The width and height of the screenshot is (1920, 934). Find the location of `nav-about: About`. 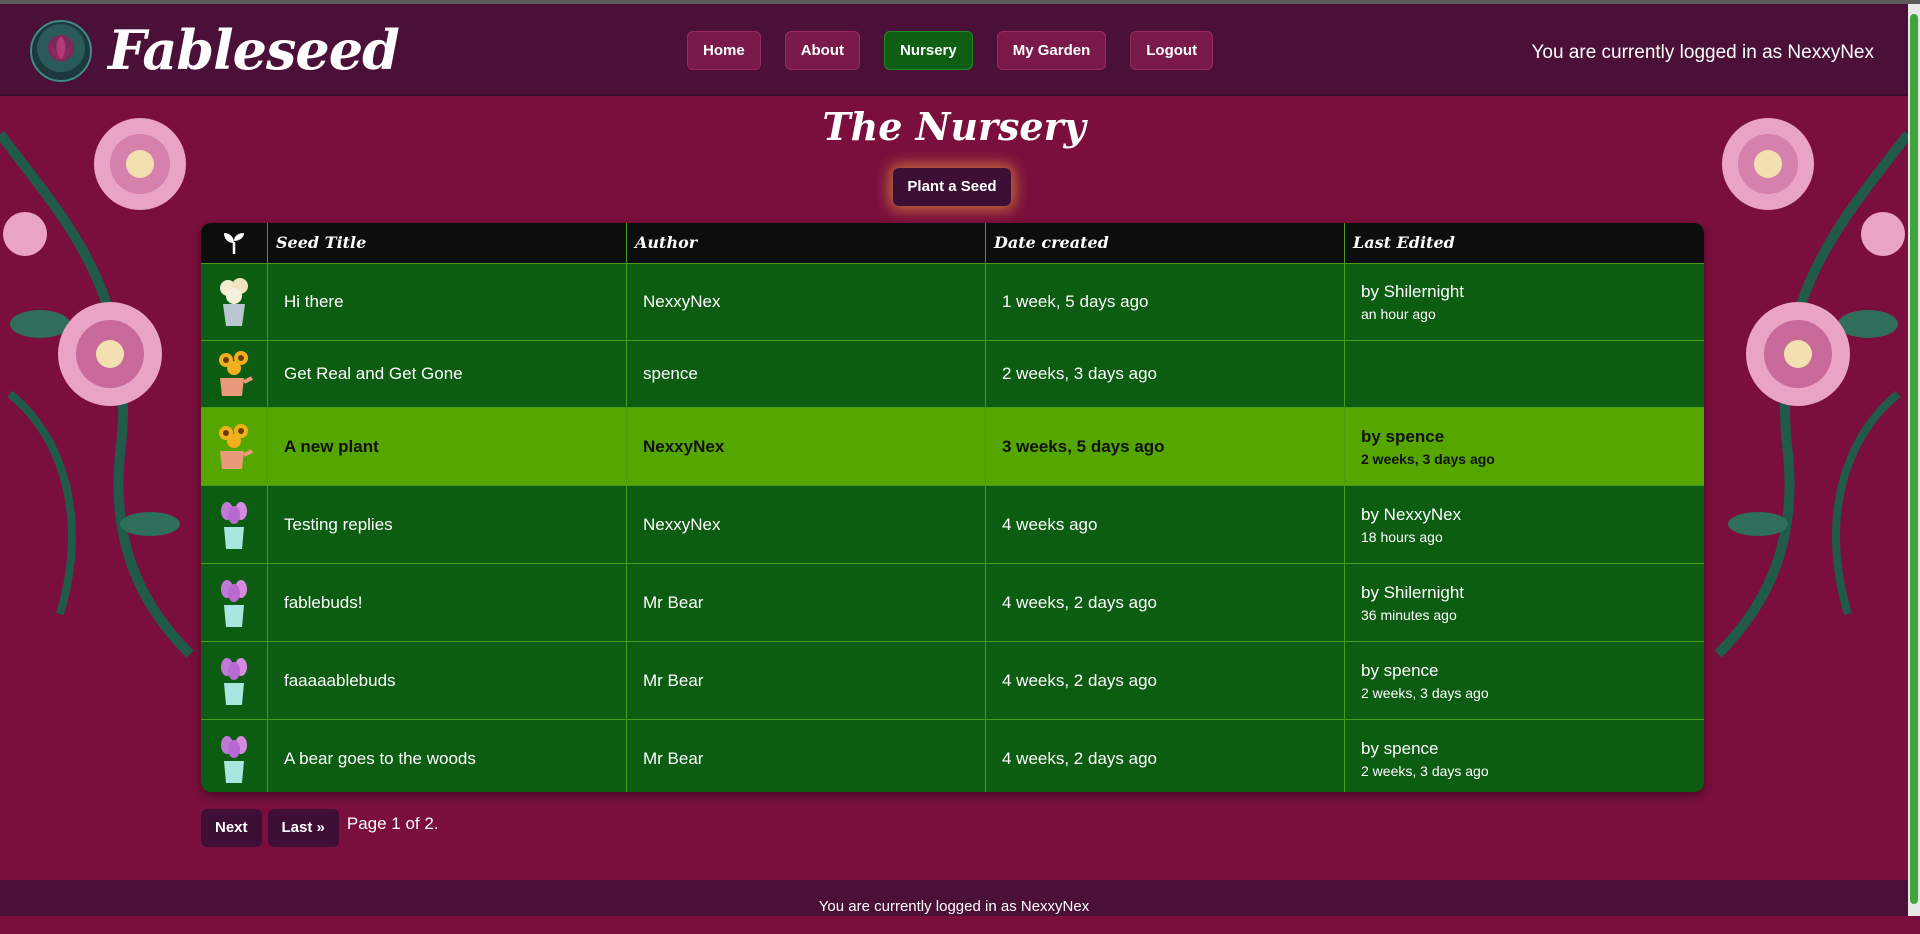

nav-about: About is located at coordinates (822, 50).